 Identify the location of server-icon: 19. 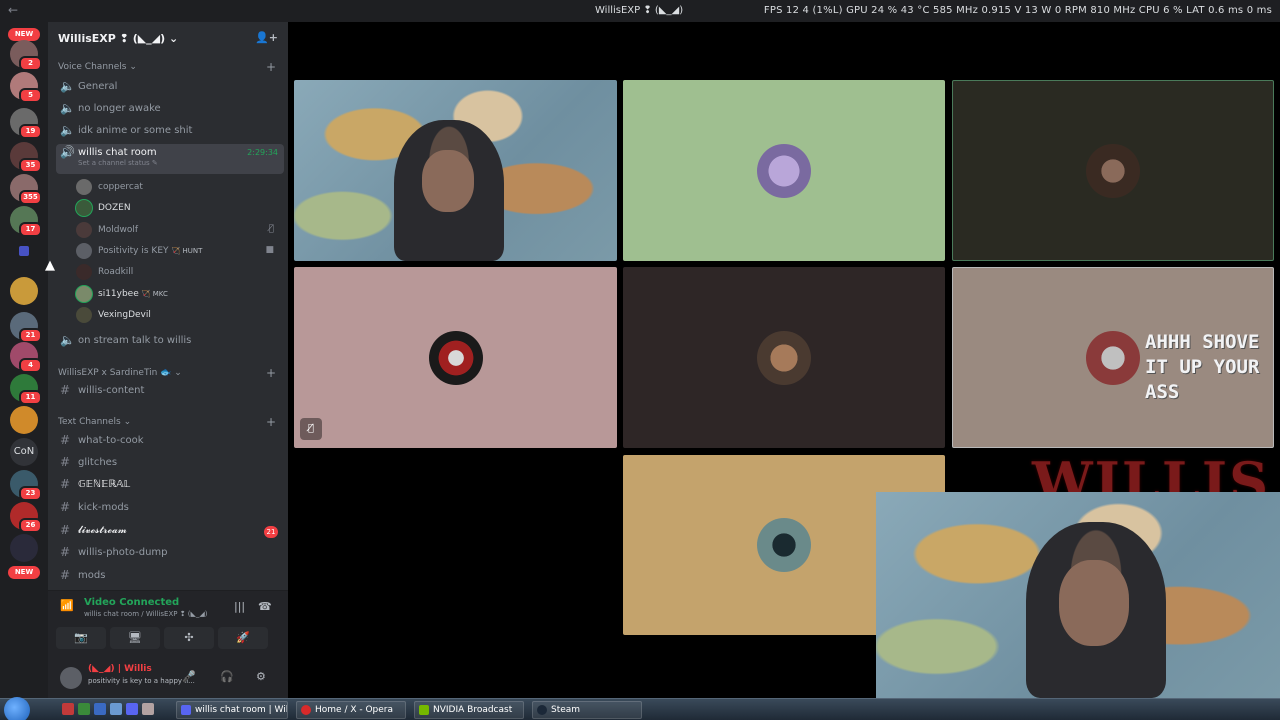
(26, 123).